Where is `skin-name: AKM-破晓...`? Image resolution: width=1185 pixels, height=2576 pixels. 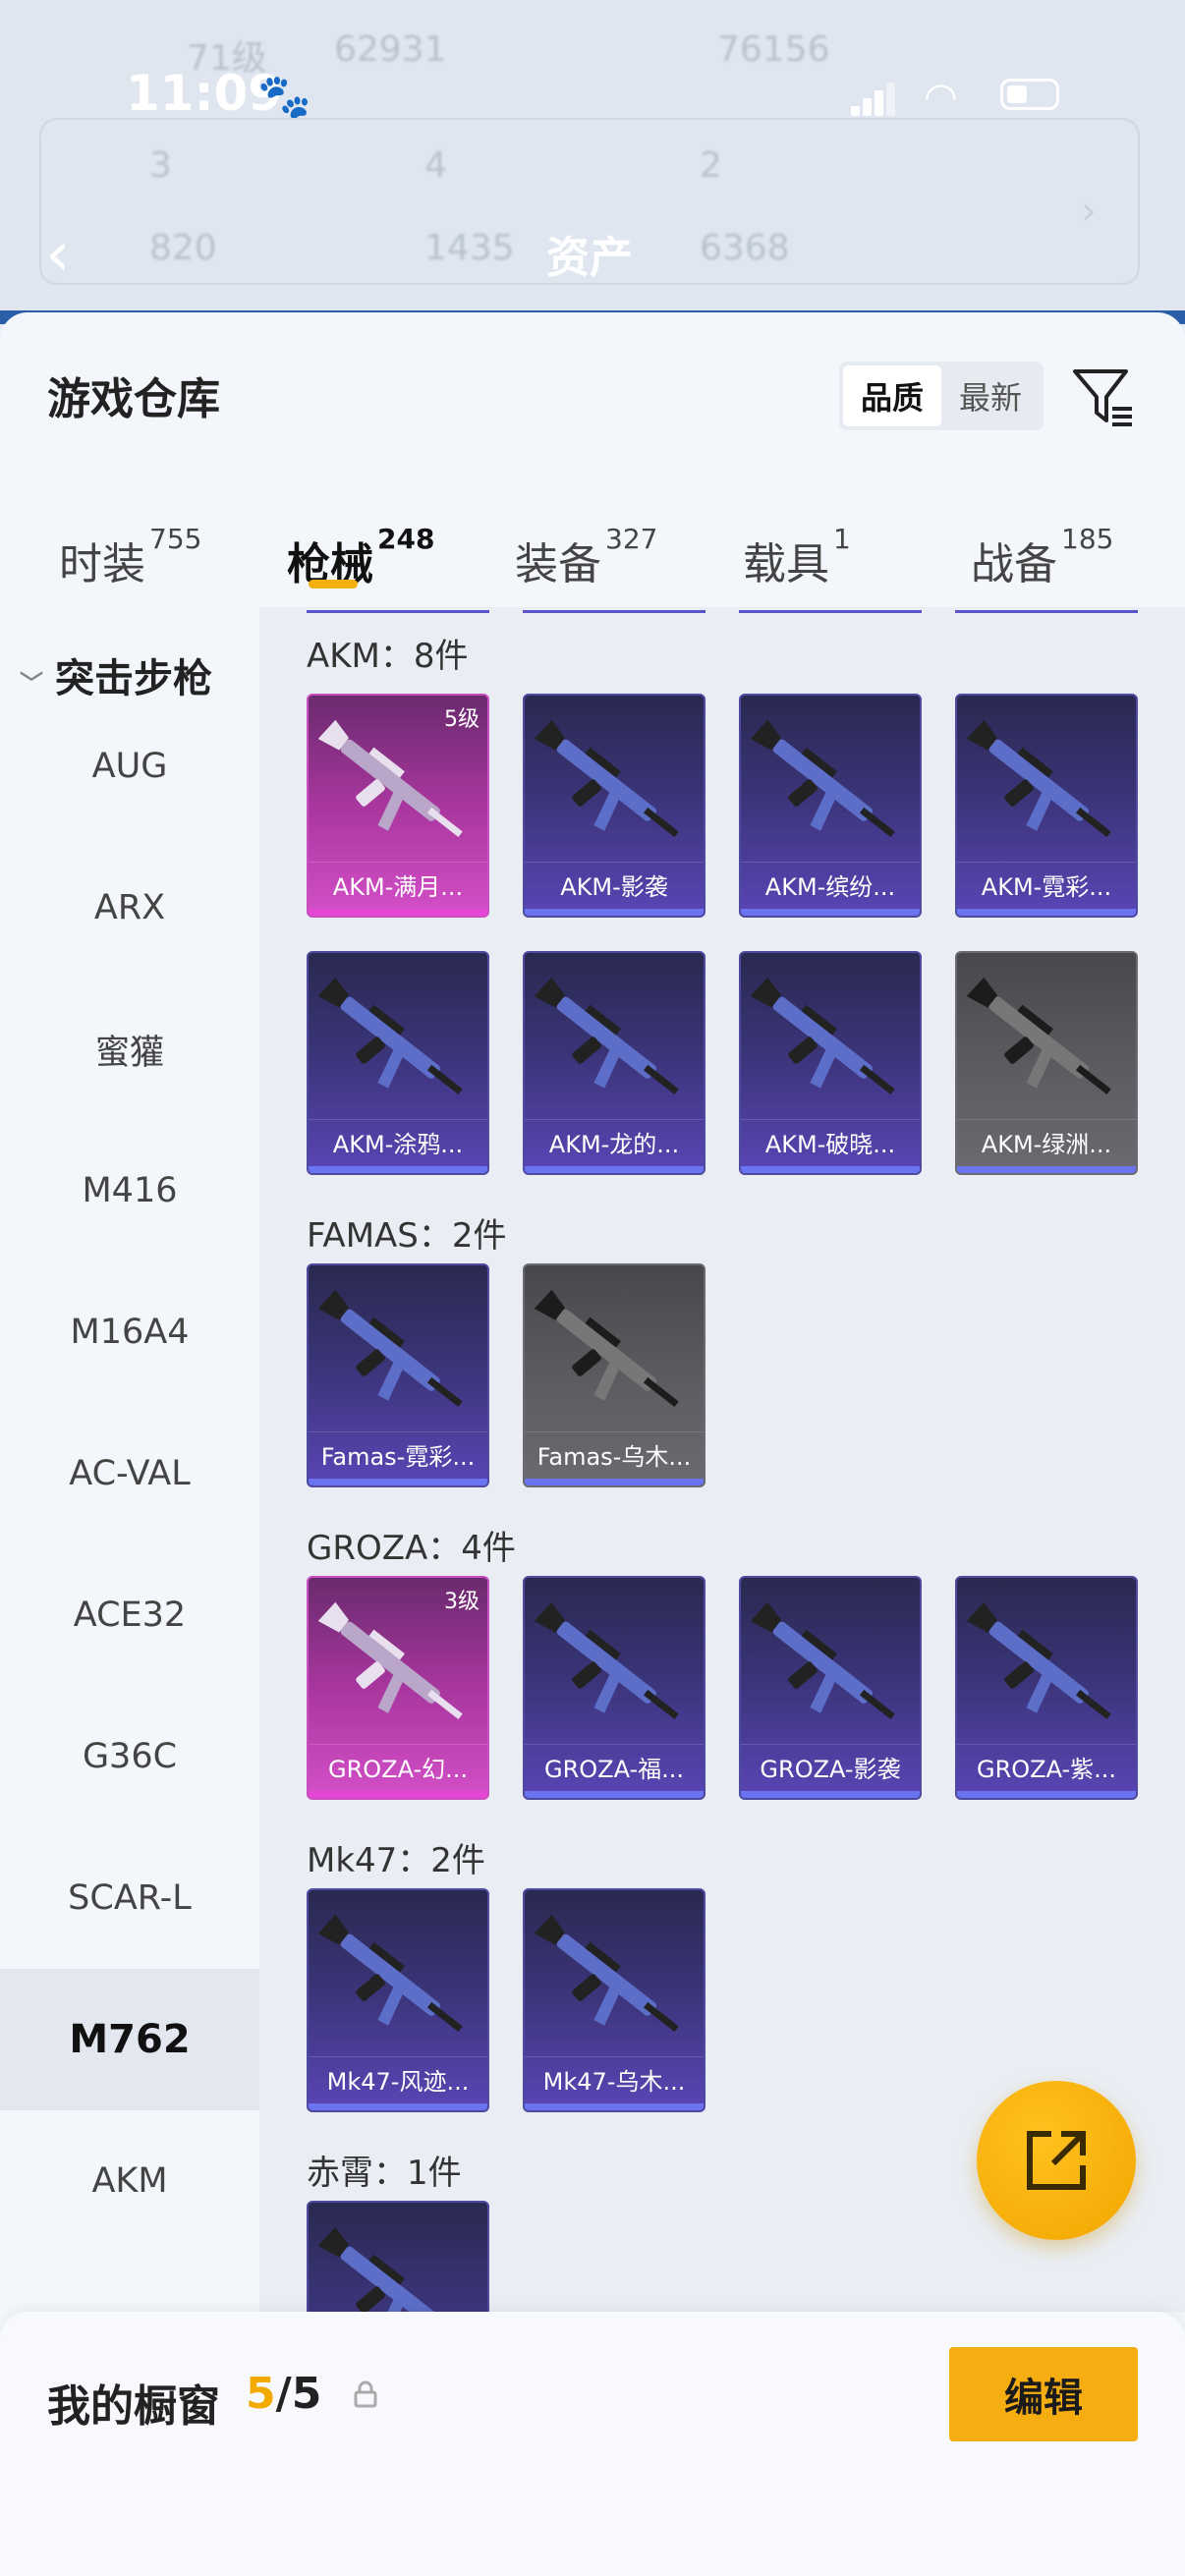
skin-name: AKM-破晓... is located at coordinates (831, 1141).